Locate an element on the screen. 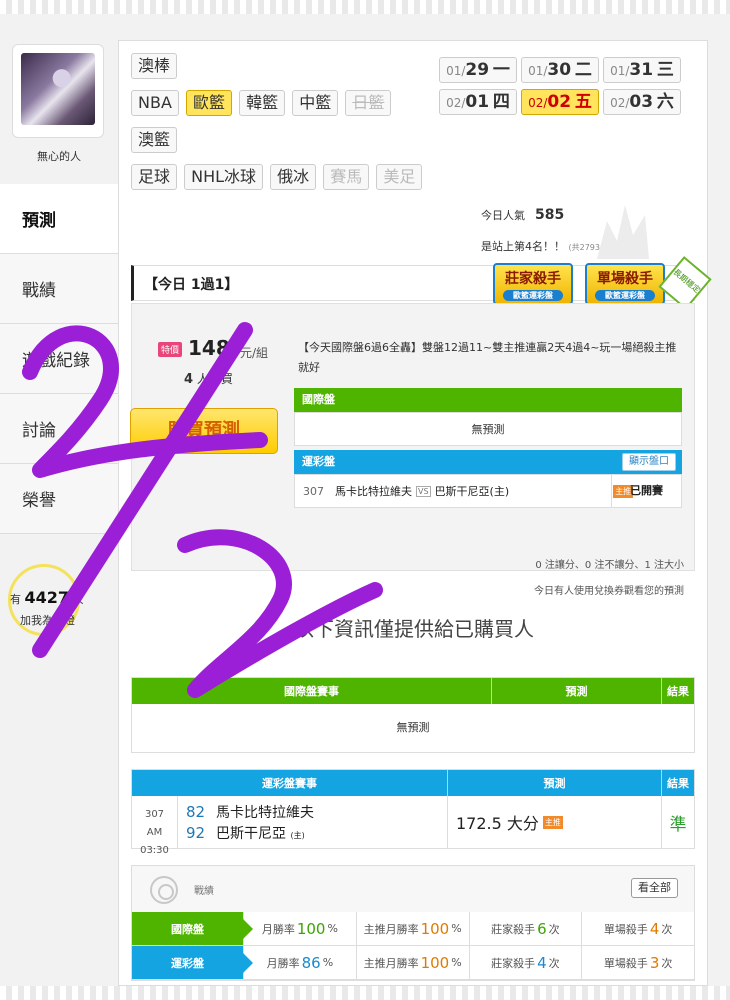 Image resolution: width=730 pixels, height=1000 pixels. voucher-note: 今日有人使用兌換券觀看您的預測 is located at coordinates (609, 591).